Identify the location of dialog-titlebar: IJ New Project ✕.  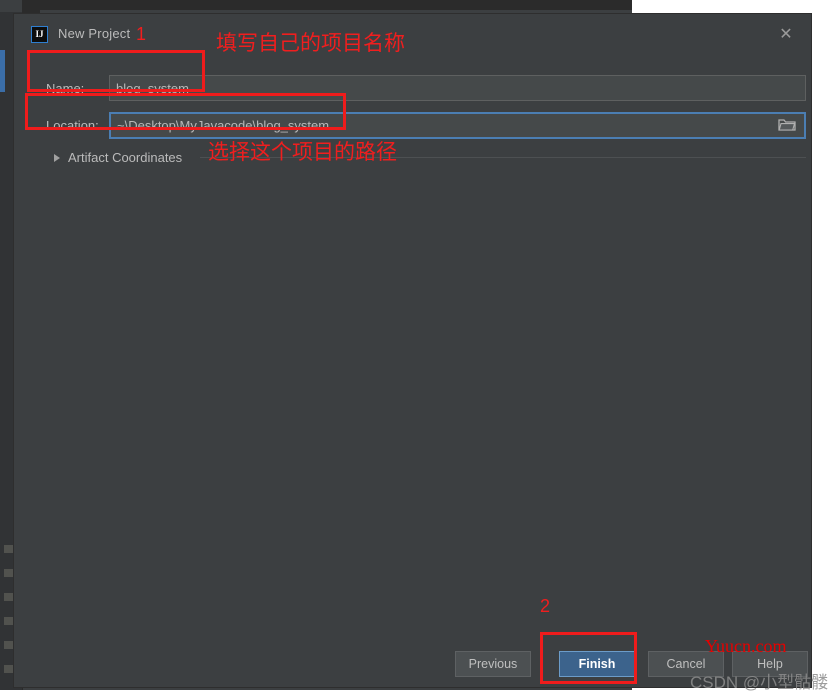
(412, 35).